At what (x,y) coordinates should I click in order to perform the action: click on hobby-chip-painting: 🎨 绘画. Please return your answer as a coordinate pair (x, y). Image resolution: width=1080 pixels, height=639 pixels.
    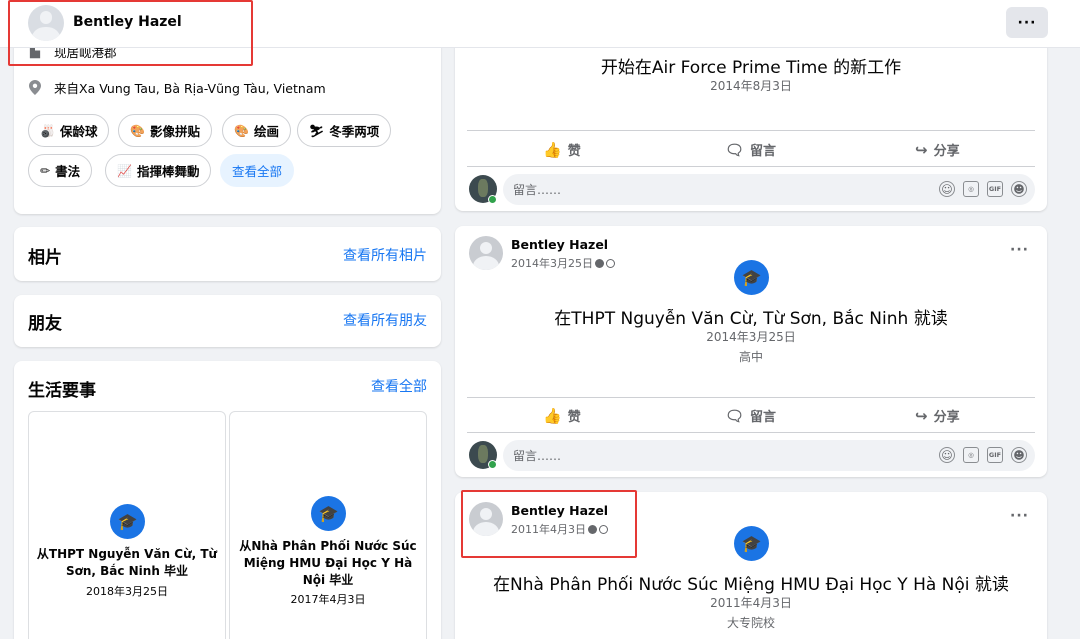
    Looking at the image, I should click on (256, 130).